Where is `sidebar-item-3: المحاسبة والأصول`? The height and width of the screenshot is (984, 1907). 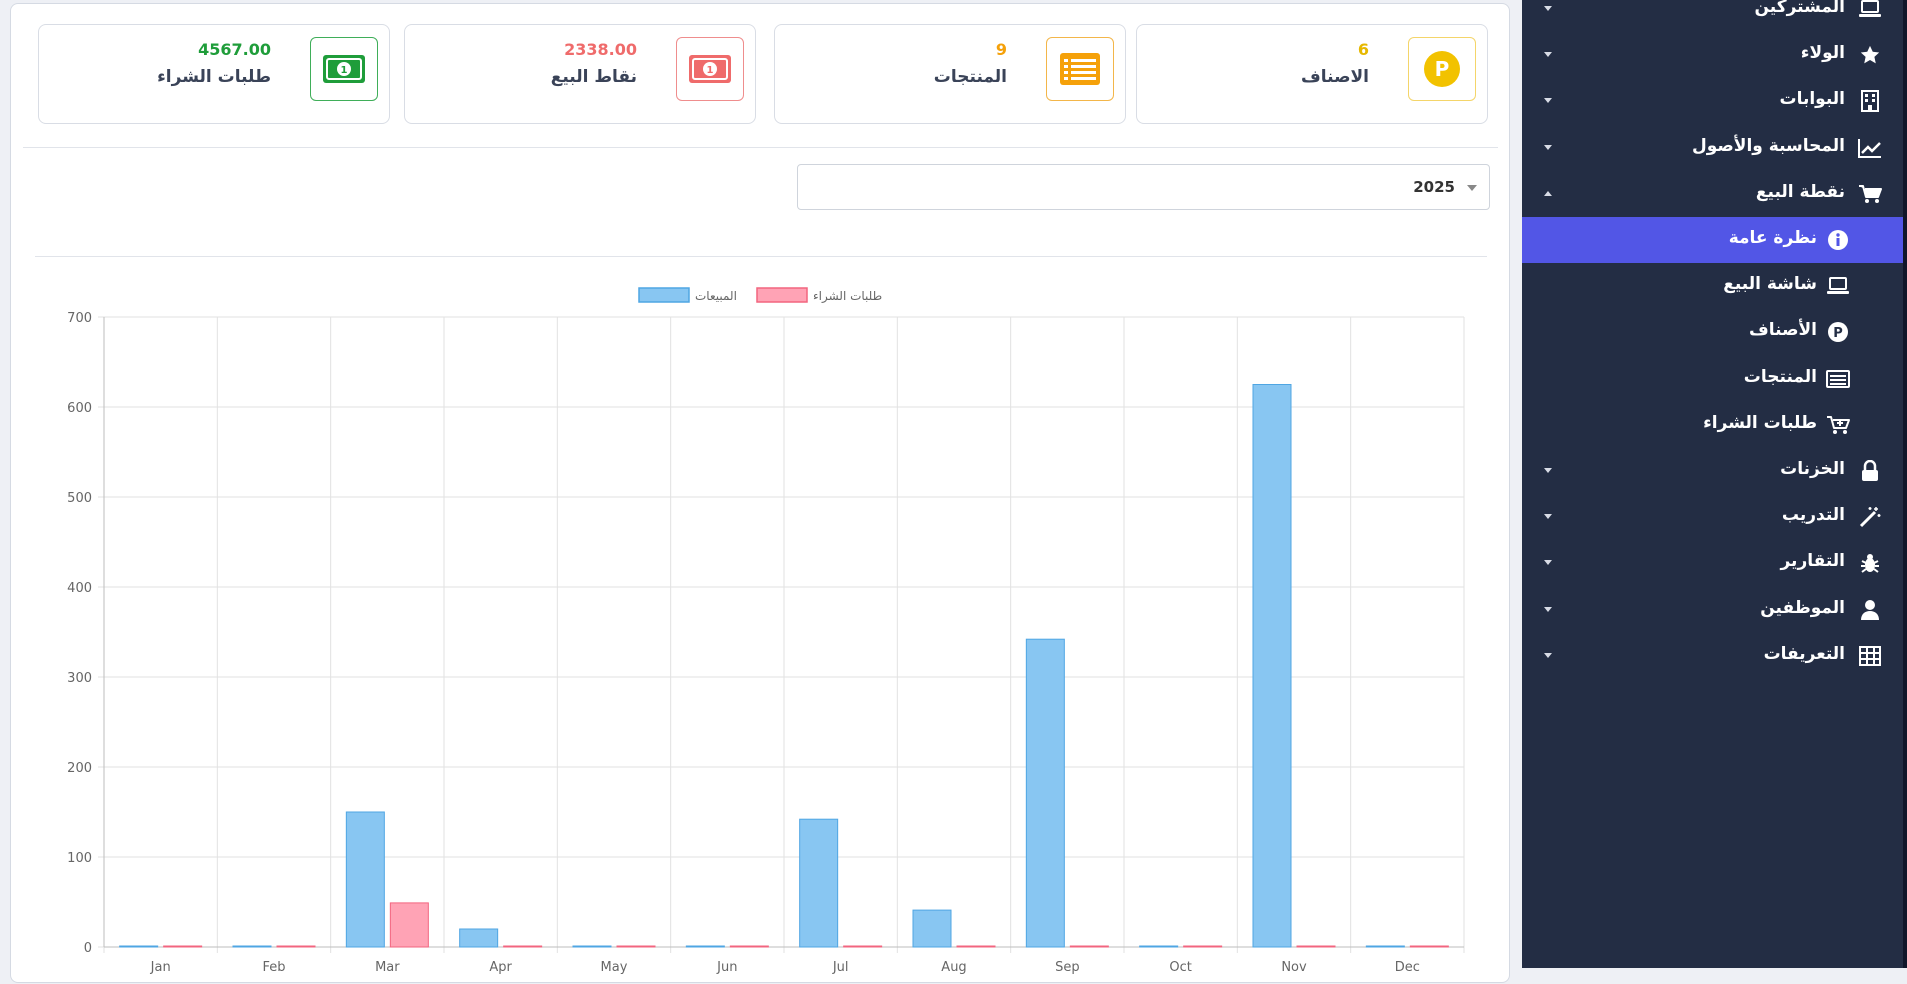 sidebar-item-3: المحاسبة والأصول is located at coordinates (1712, 148).